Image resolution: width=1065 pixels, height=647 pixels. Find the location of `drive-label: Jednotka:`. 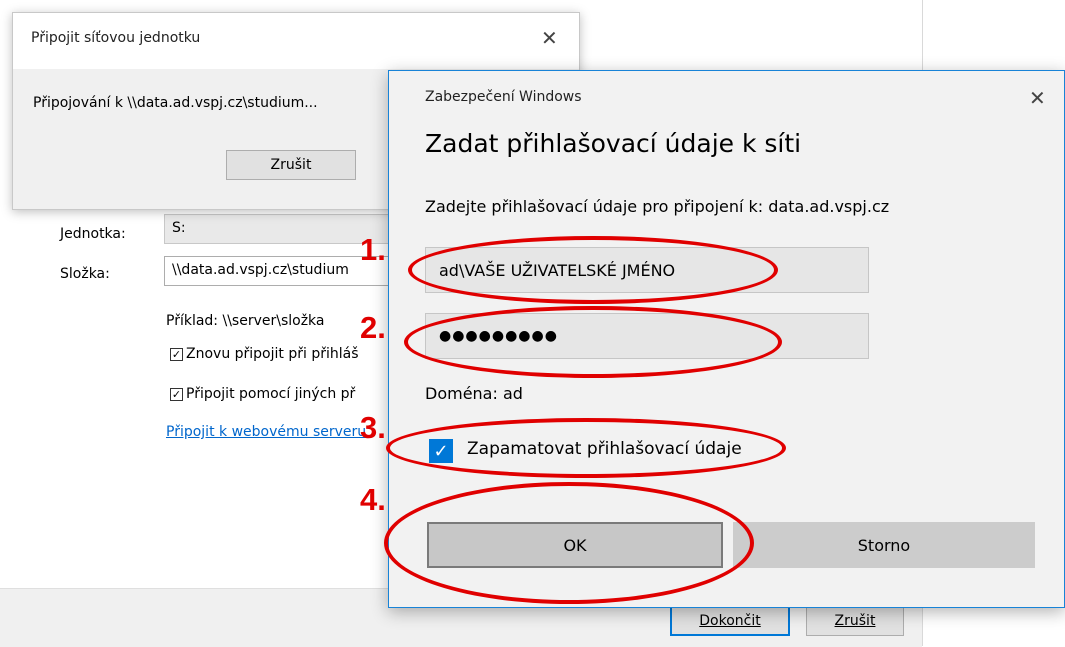

drive-label: Jednotka: is located at coordinates (93, 234).